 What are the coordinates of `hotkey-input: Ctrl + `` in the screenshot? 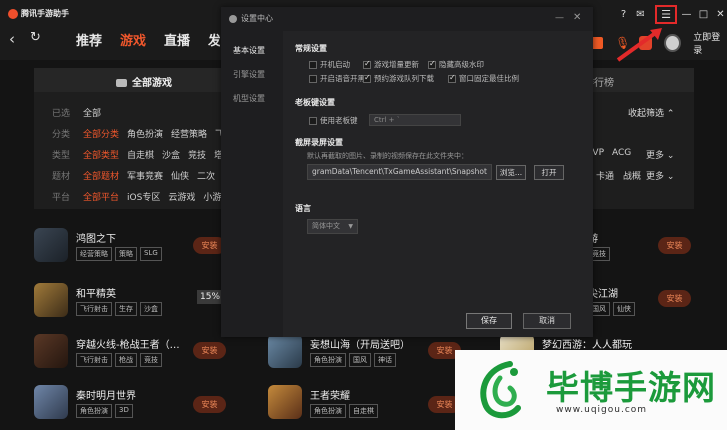 It's located at (415, 120).